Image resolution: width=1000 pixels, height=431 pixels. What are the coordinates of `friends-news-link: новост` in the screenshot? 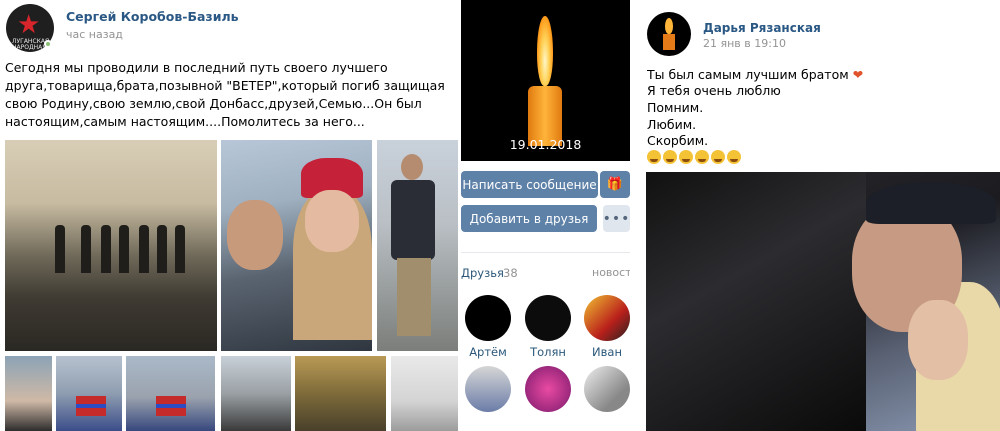 It's located at (612, 272).